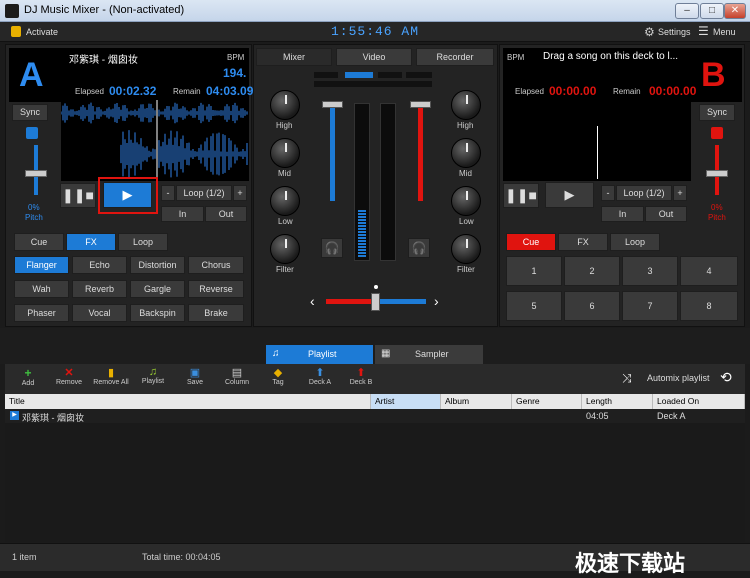 The width and height of the screenshot is (750, 578). Describe the element at coordinates (361, 376) in the screenshot. I see `deck-b-load-button: ⬆ Deck B` at that location.